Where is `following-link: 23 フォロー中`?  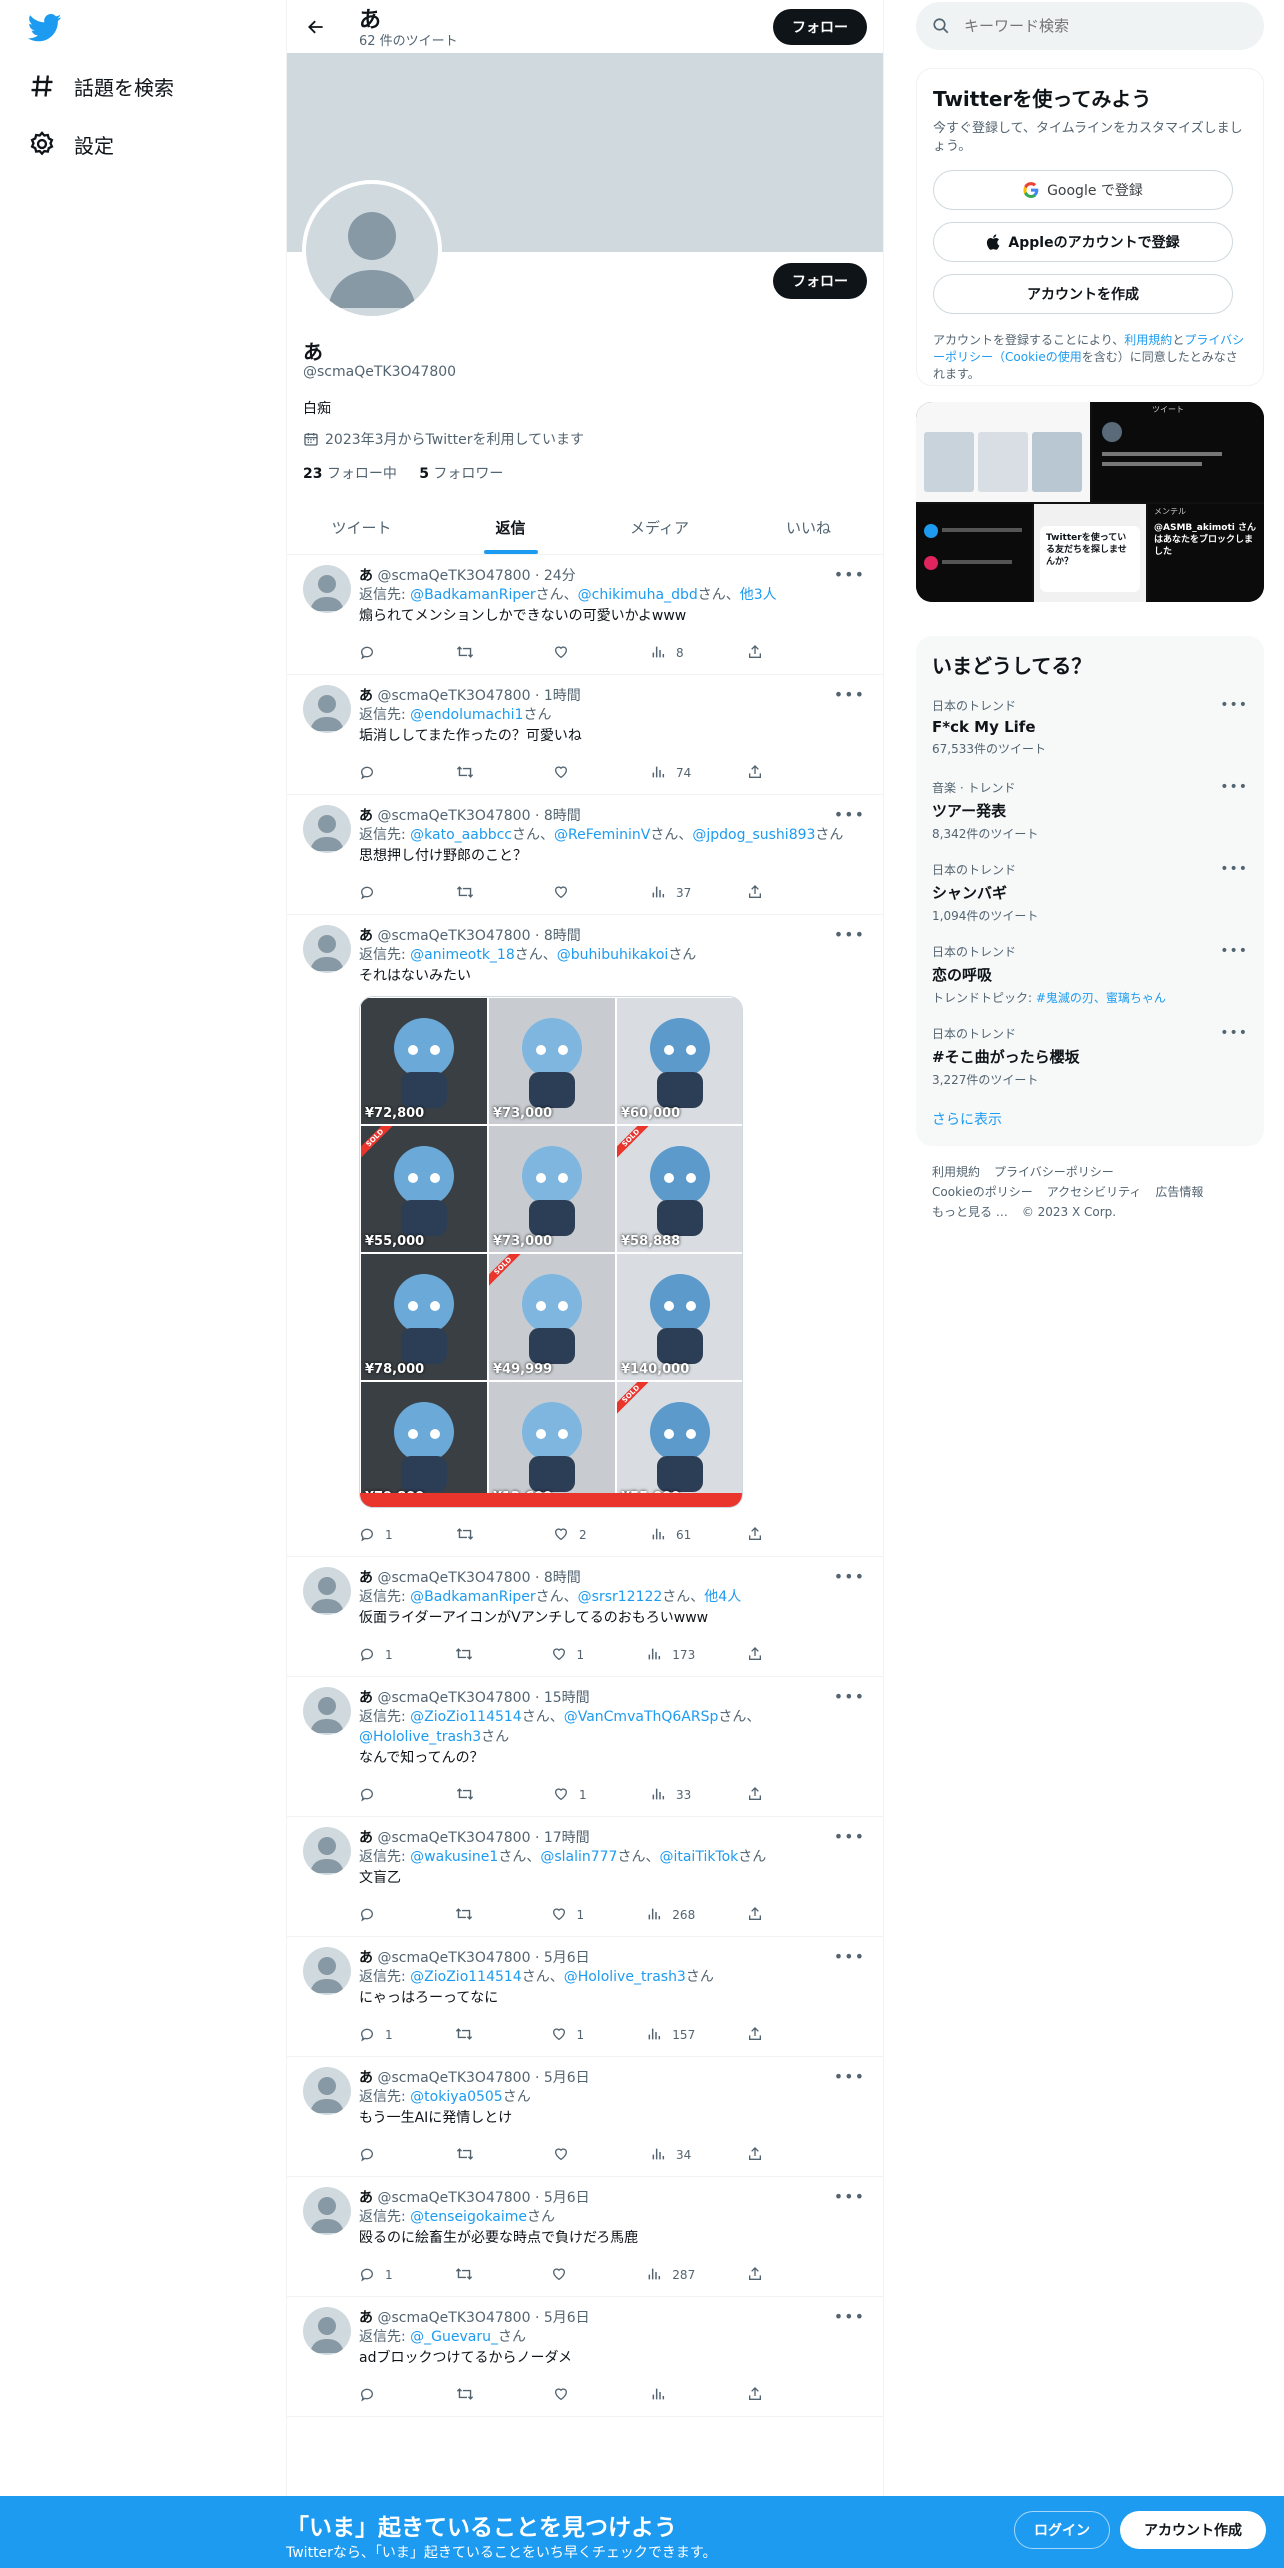
following-link: 23 フォロー中 is located at coordinates (350, 474).